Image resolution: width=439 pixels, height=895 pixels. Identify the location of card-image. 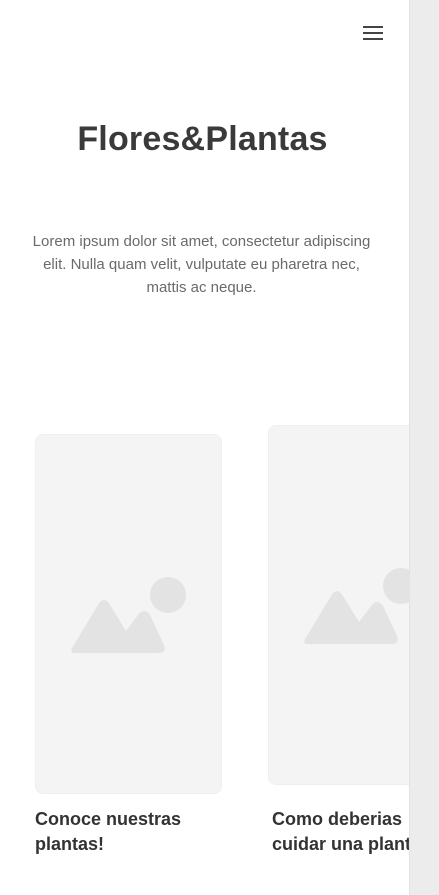
(338, 605).